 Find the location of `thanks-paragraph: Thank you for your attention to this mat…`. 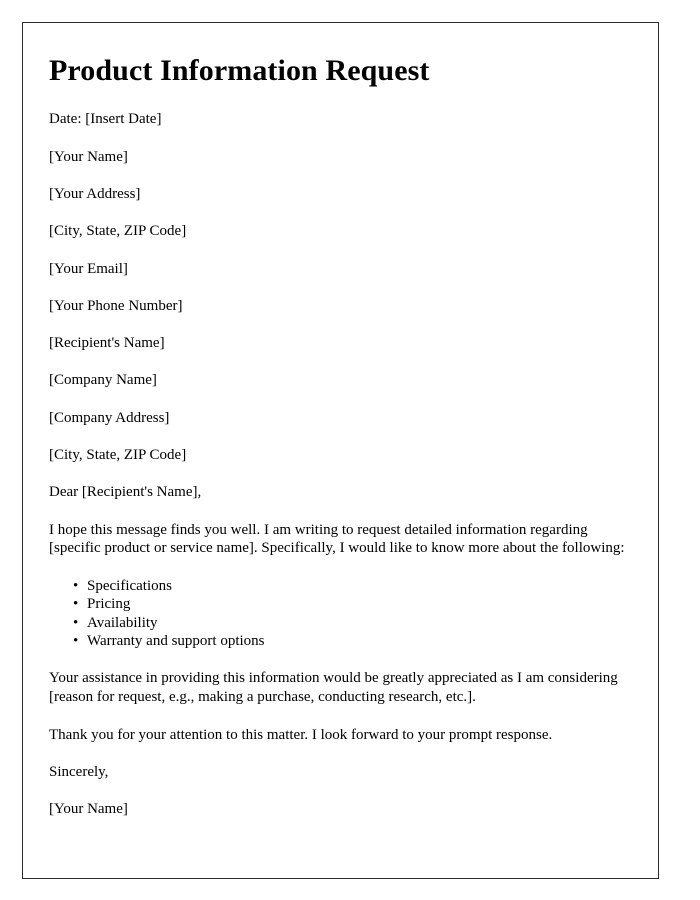

thanks-paragraph: Thank you for your attention to this mat… is located at coordinates (301, 734).